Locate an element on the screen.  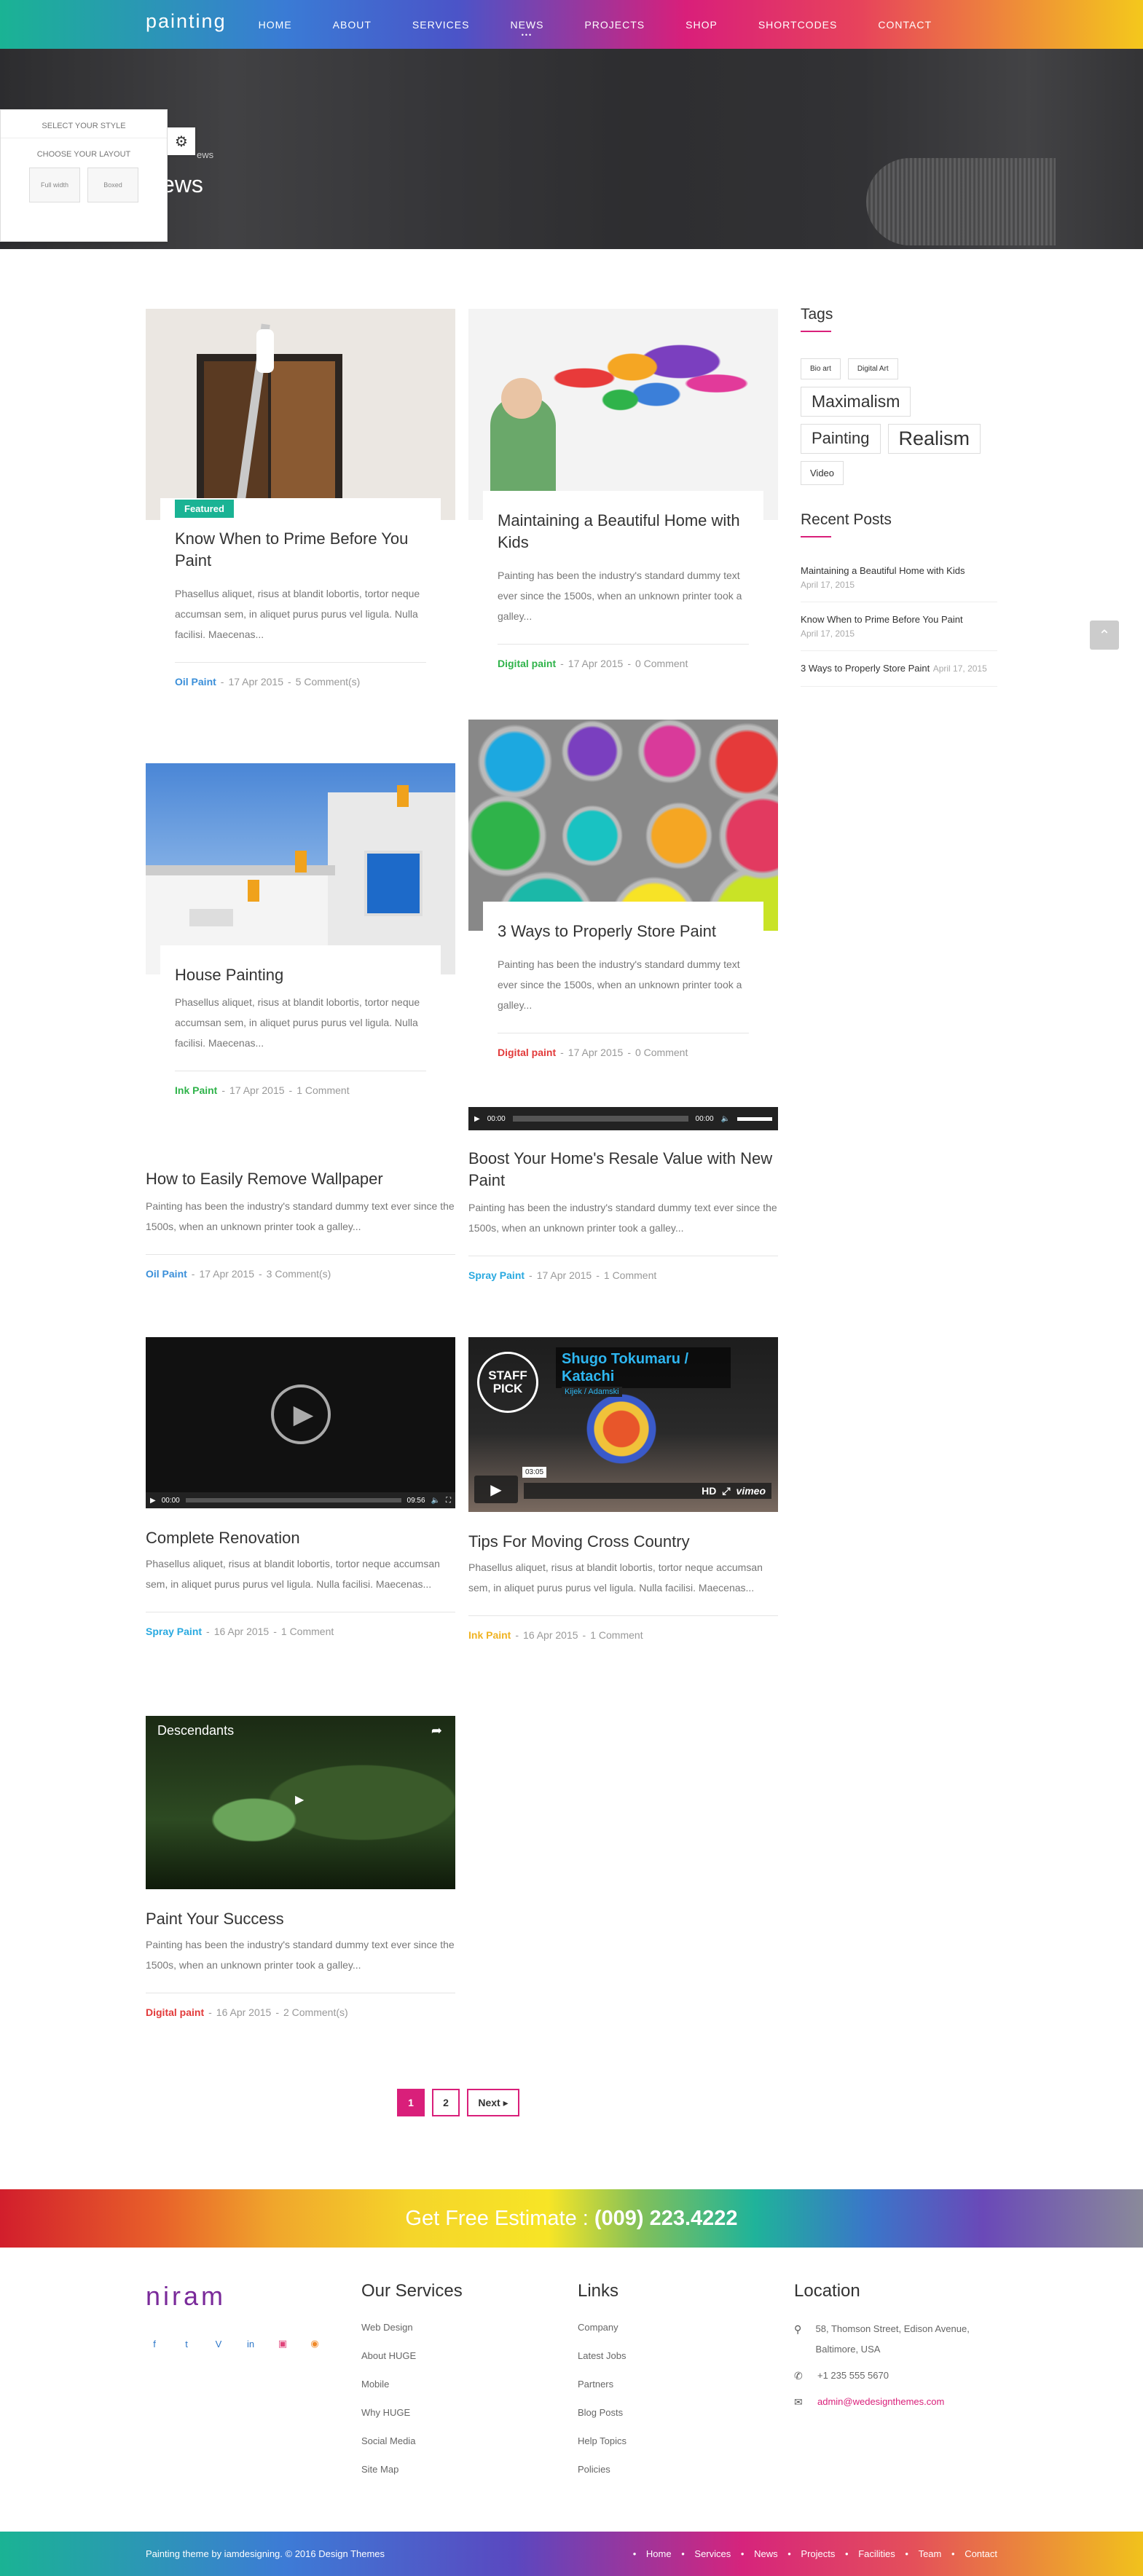
audio-player: ▶ 00:00 00:00 🔈 is located at coordinates (623, 1118).